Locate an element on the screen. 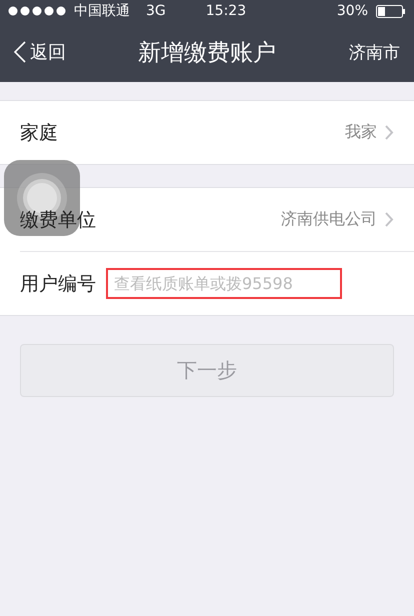 The image size is (414, 616). city-button: 济南市 is located at coordinates (360, 52).